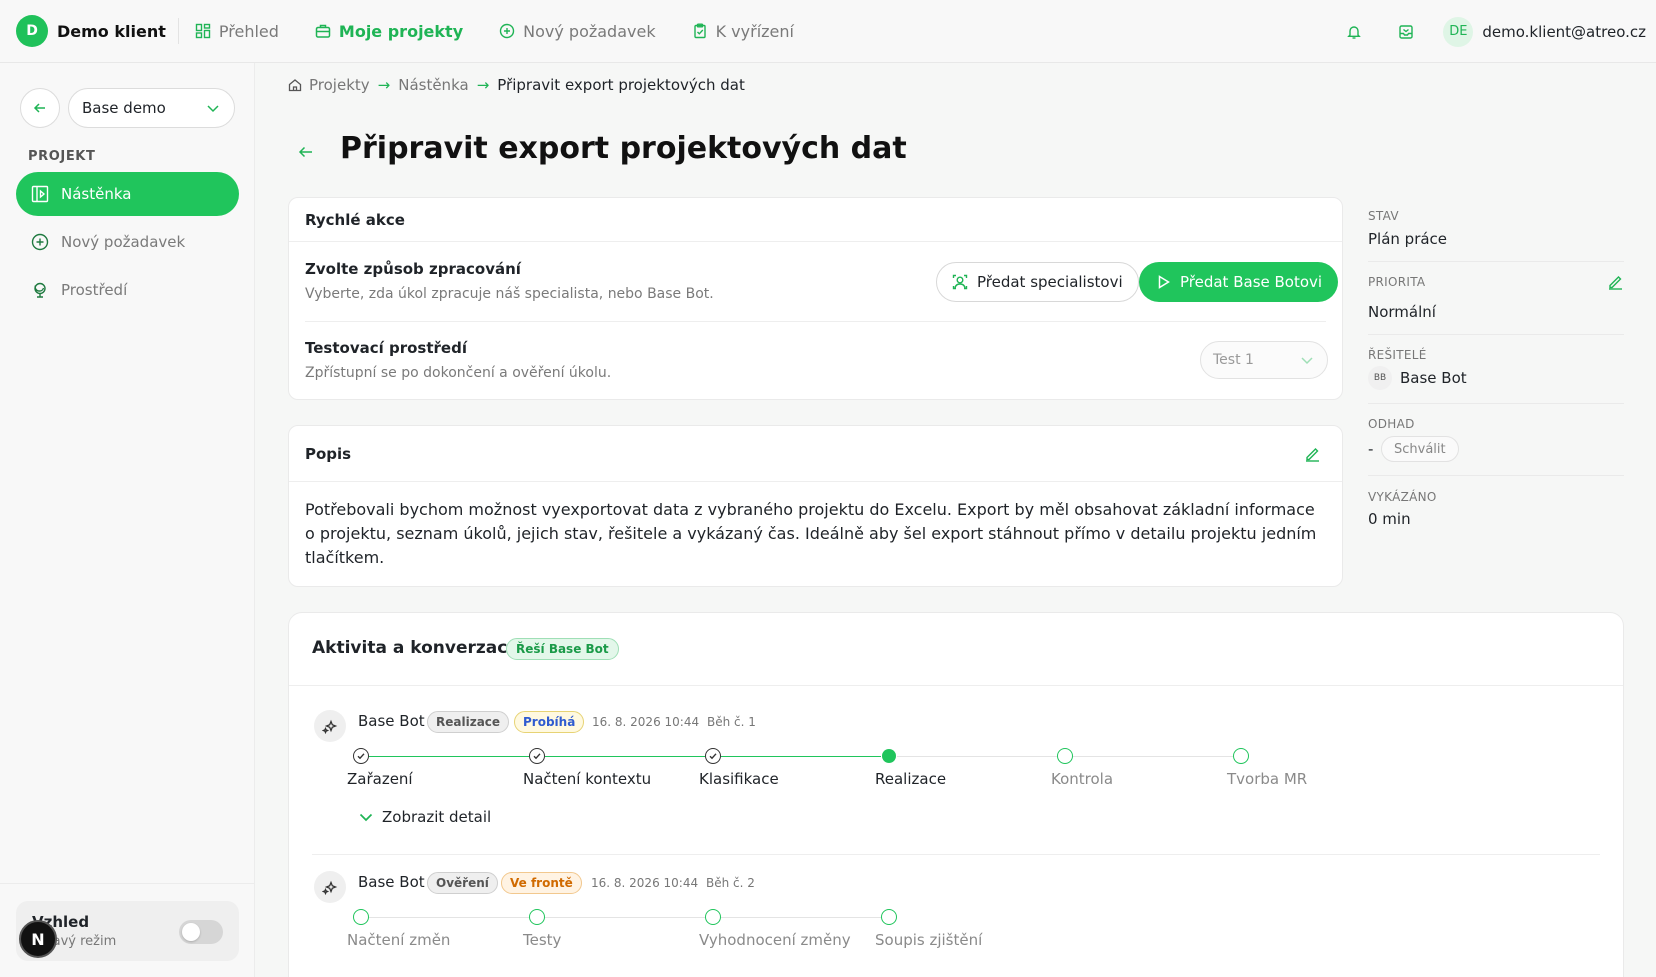 The width and height of the screenshot is (1656, 977). Describe the element at coordinates (306, 152) in the screenshot. I see `page-back-button` at that location.